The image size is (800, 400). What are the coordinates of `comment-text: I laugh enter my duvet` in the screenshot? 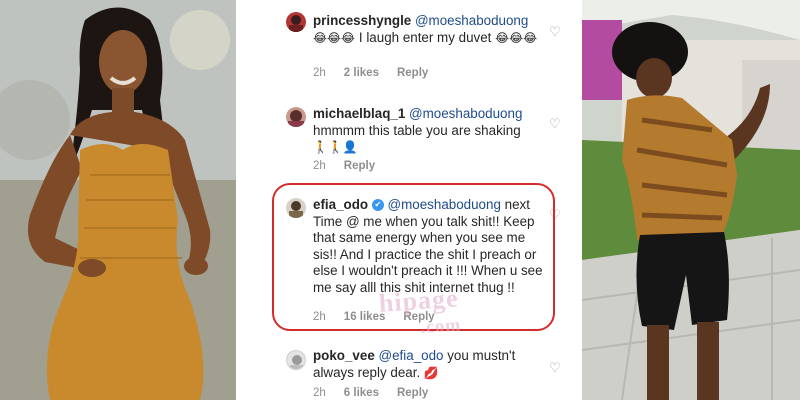 It's located at (425, 37).